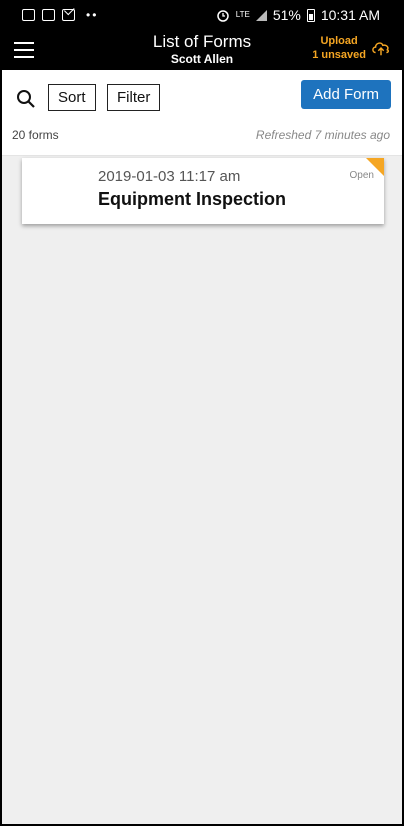 This screenshot has width=404, height=826. I want to click on more-notifications-icon: ••, so click(92, 15).